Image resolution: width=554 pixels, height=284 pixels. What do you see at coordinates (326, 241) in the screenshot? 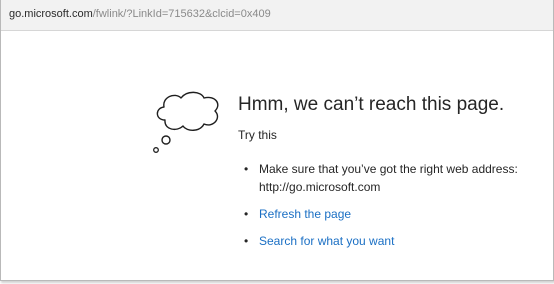
I see `search-link: Search for what you want` at bounding box center [326, 241].